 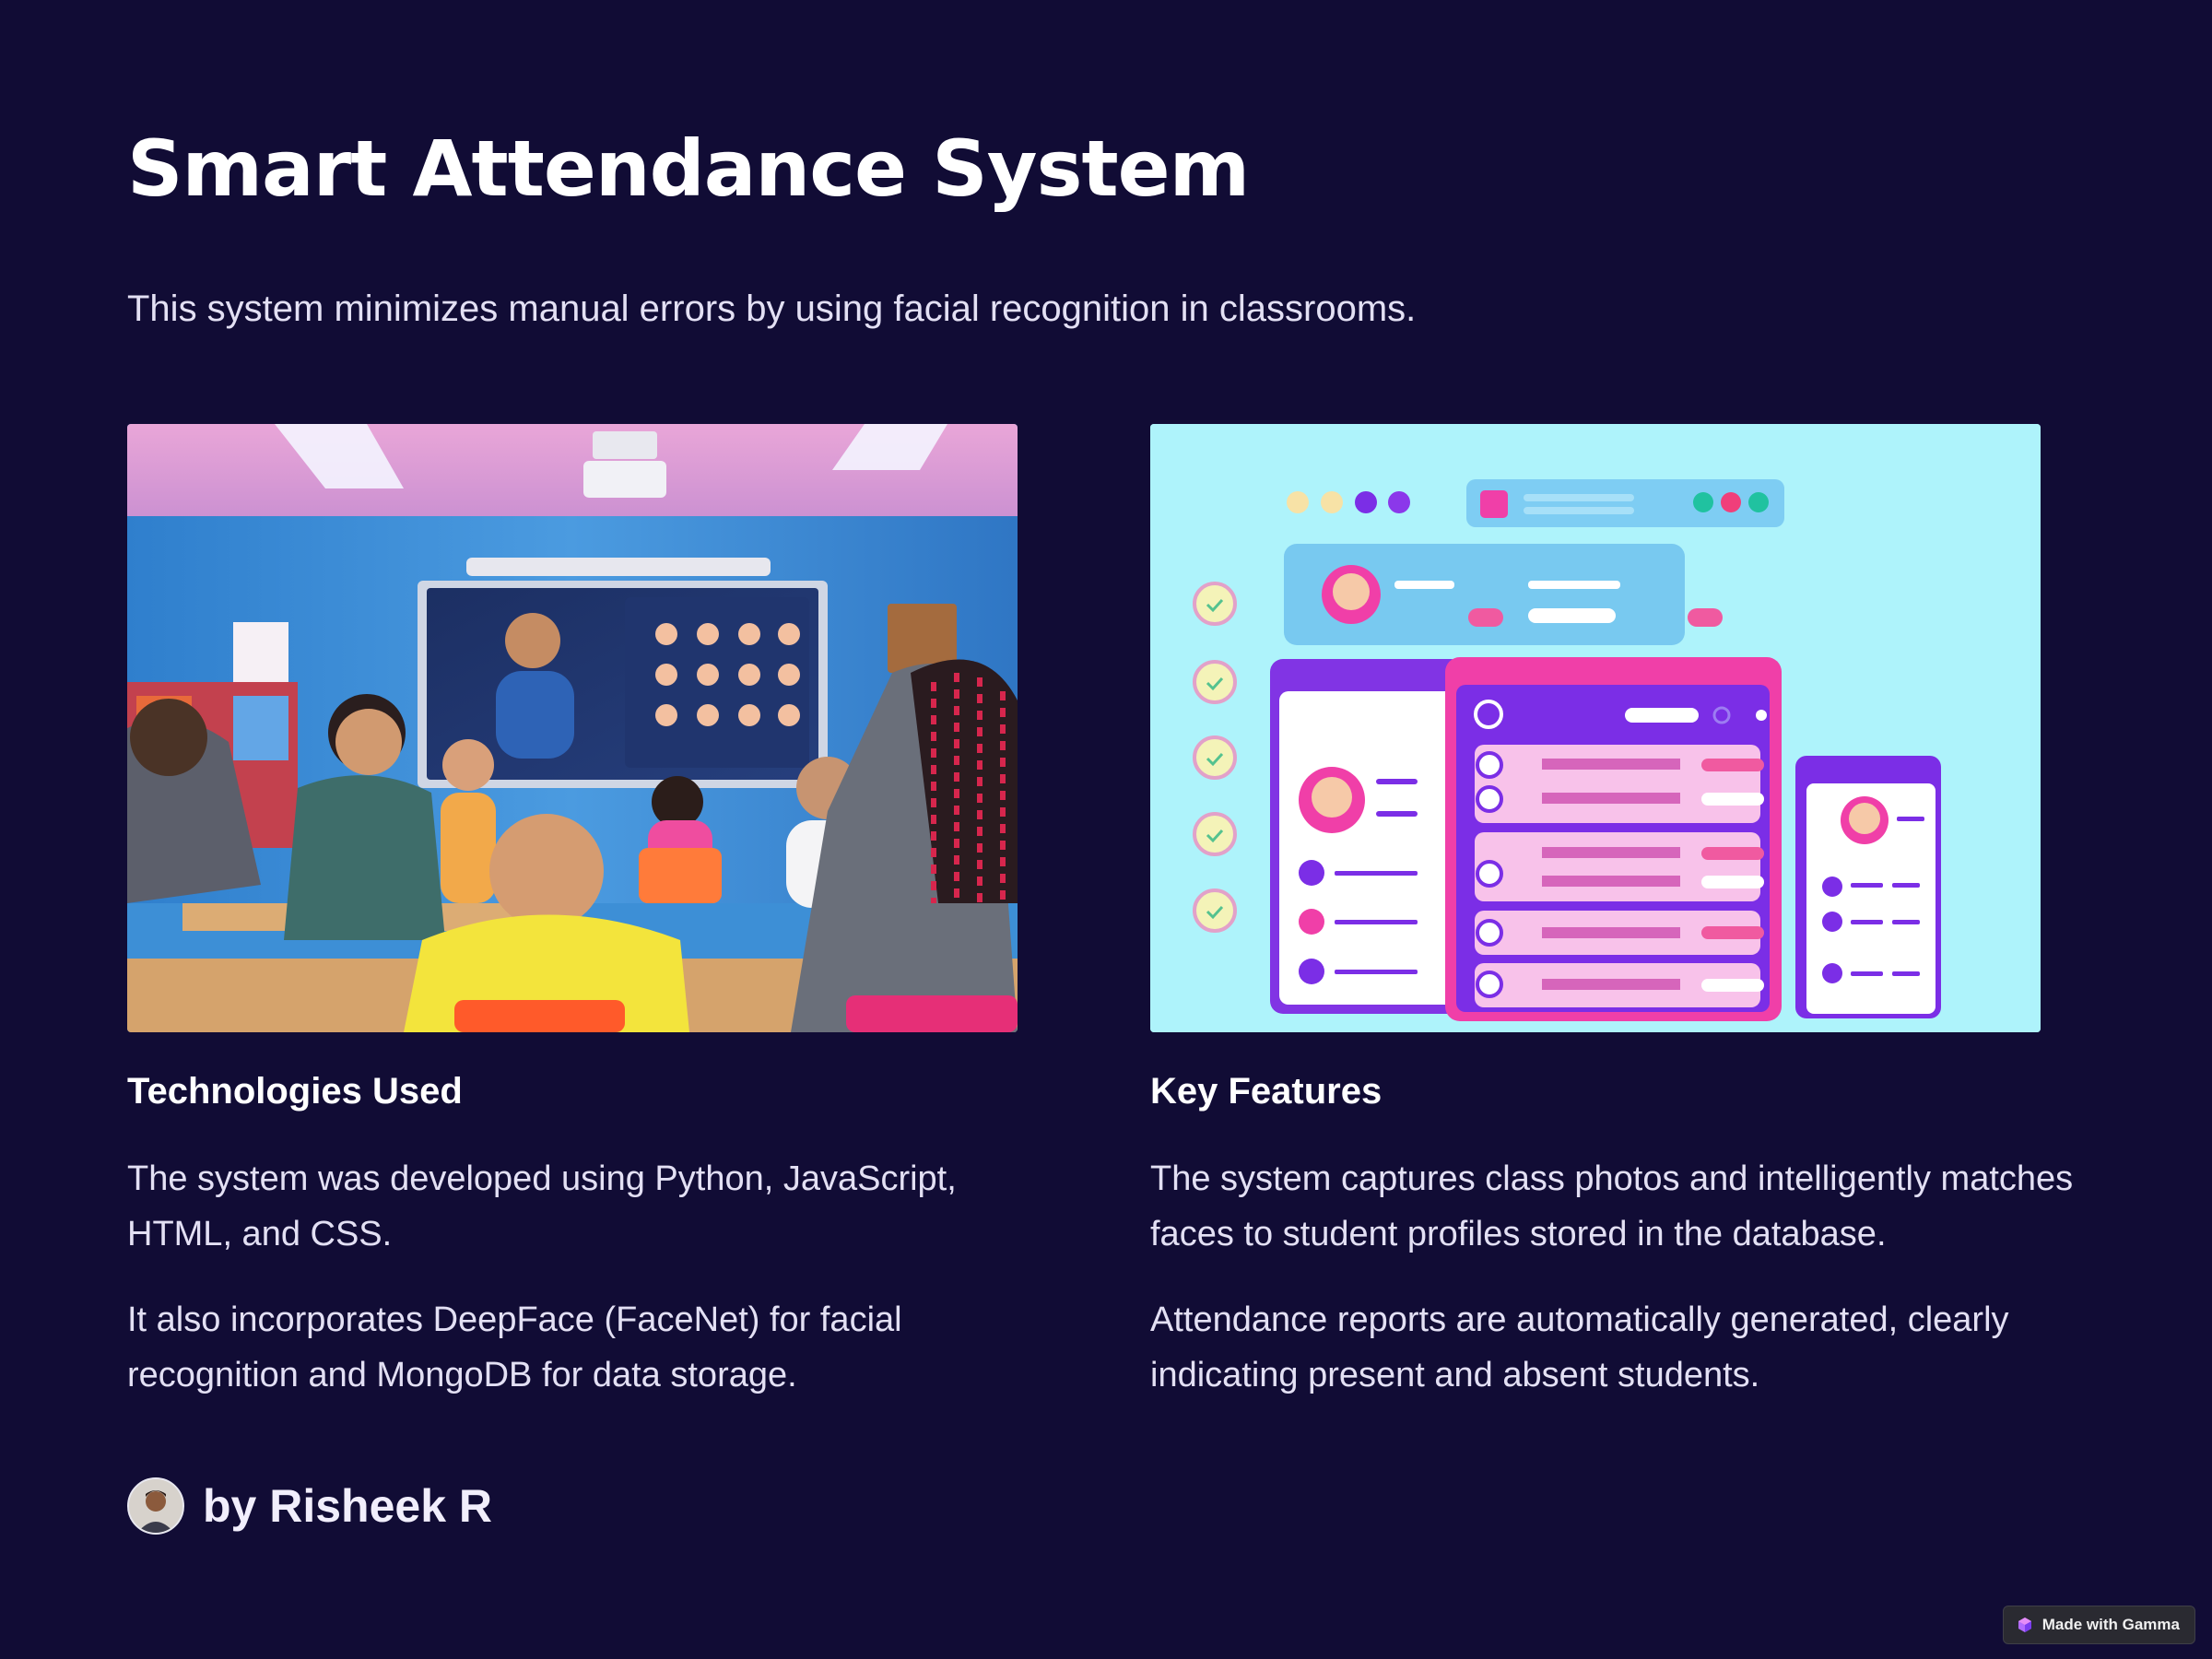 I want to click on classroom-image, so click(x=572, y=728).